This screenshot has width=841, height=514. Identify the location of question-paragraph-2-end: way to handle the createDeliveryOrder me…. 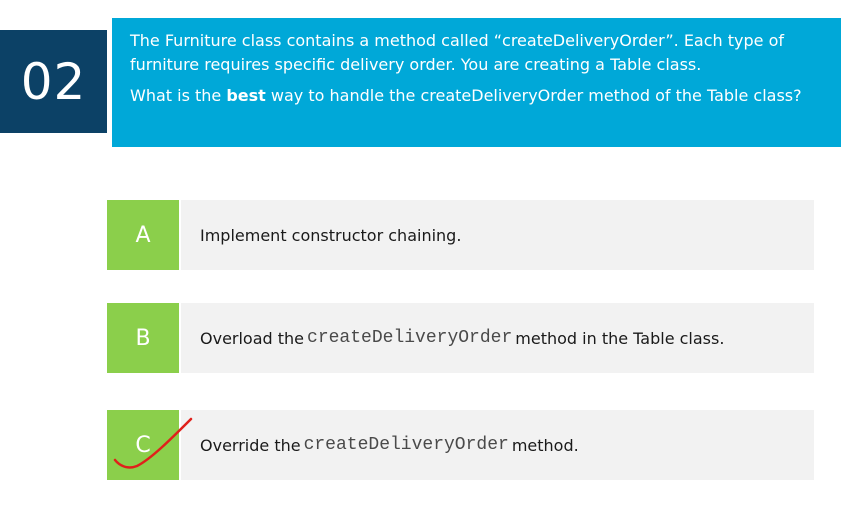
(533, 95).